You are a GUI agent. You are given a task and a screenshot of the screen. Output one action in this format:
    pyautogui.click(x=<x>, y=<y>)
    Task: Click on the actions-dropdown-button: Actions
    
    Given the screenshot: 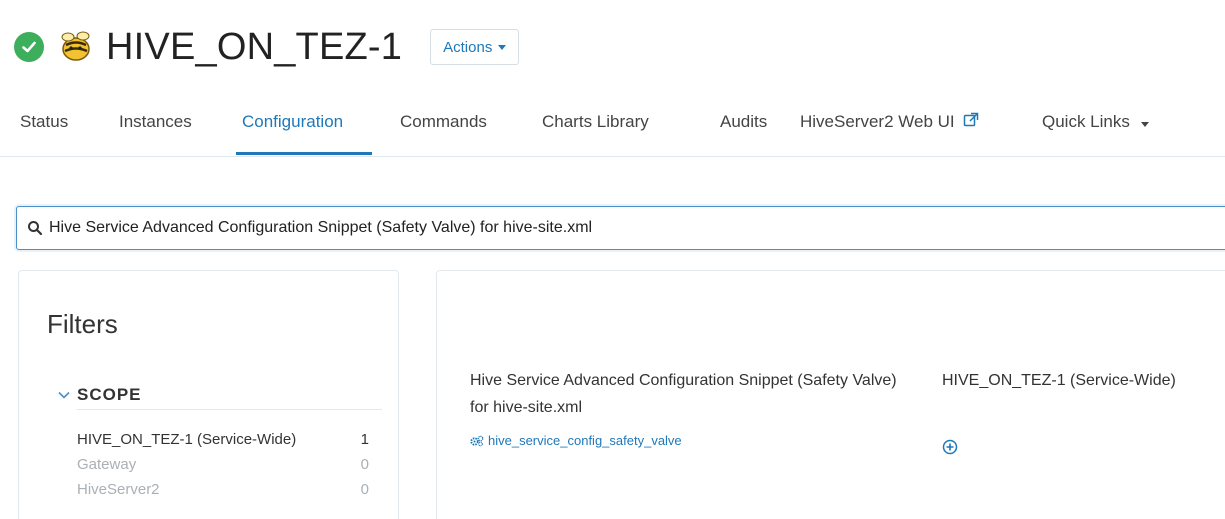 What is the action you would take?
    pyautogui.click(x=475, y=47)
    